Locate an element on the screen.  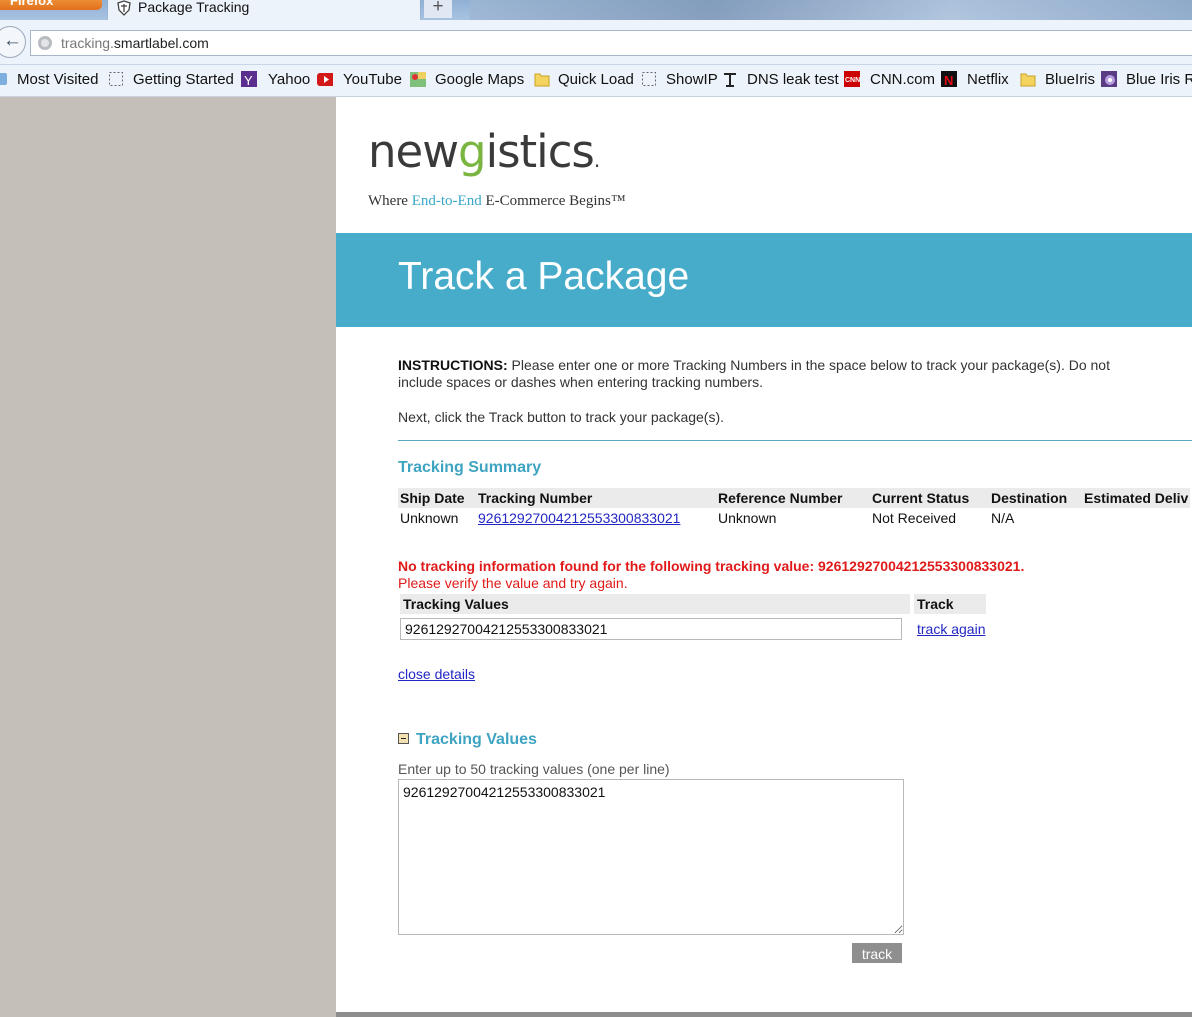
col-tracking-number: Tracking Number is located at coordinates (596, 498).